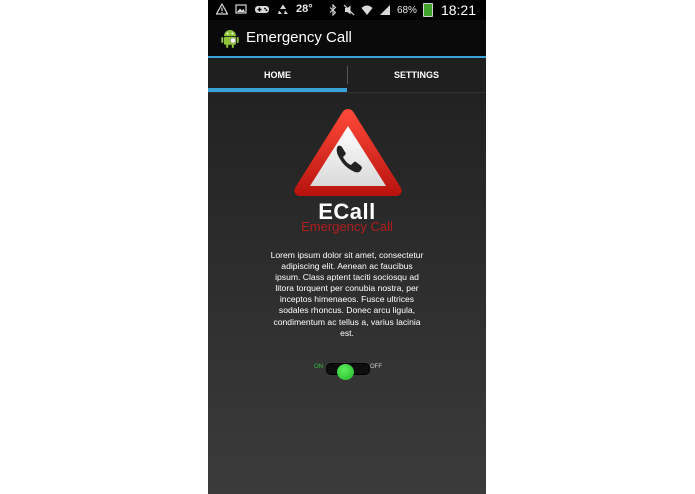 The height and width of the screenshot is (494, 695). I want to click on emergency-toggle: ON OFF, so click(349, 370).